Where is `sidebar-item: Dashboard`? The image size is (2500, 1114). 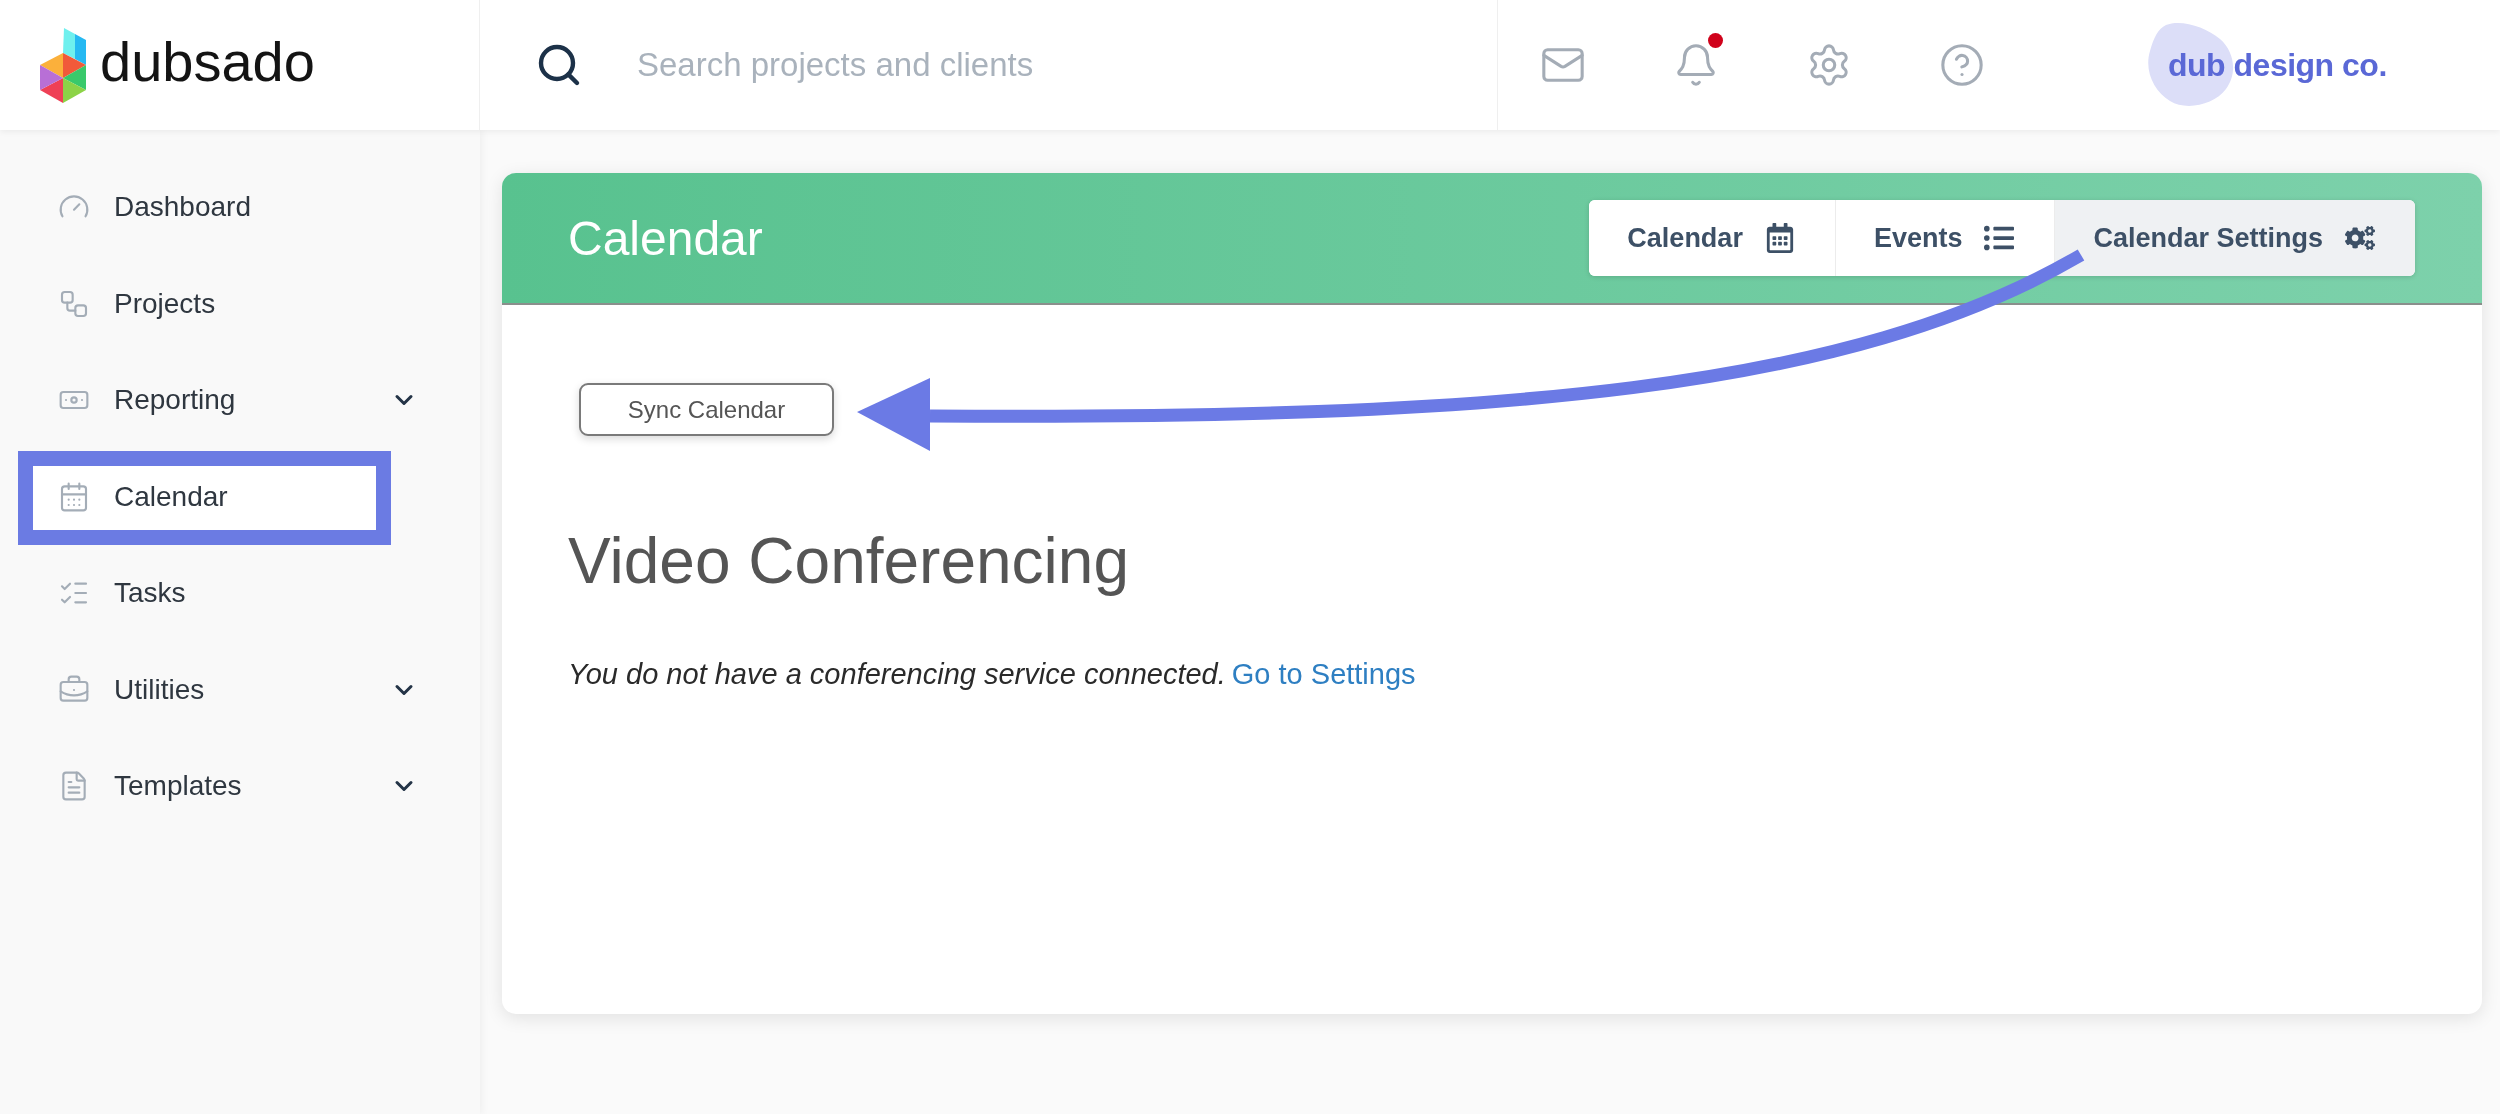 sidebar-item: Dashboard is located at coordinates (240, 207).